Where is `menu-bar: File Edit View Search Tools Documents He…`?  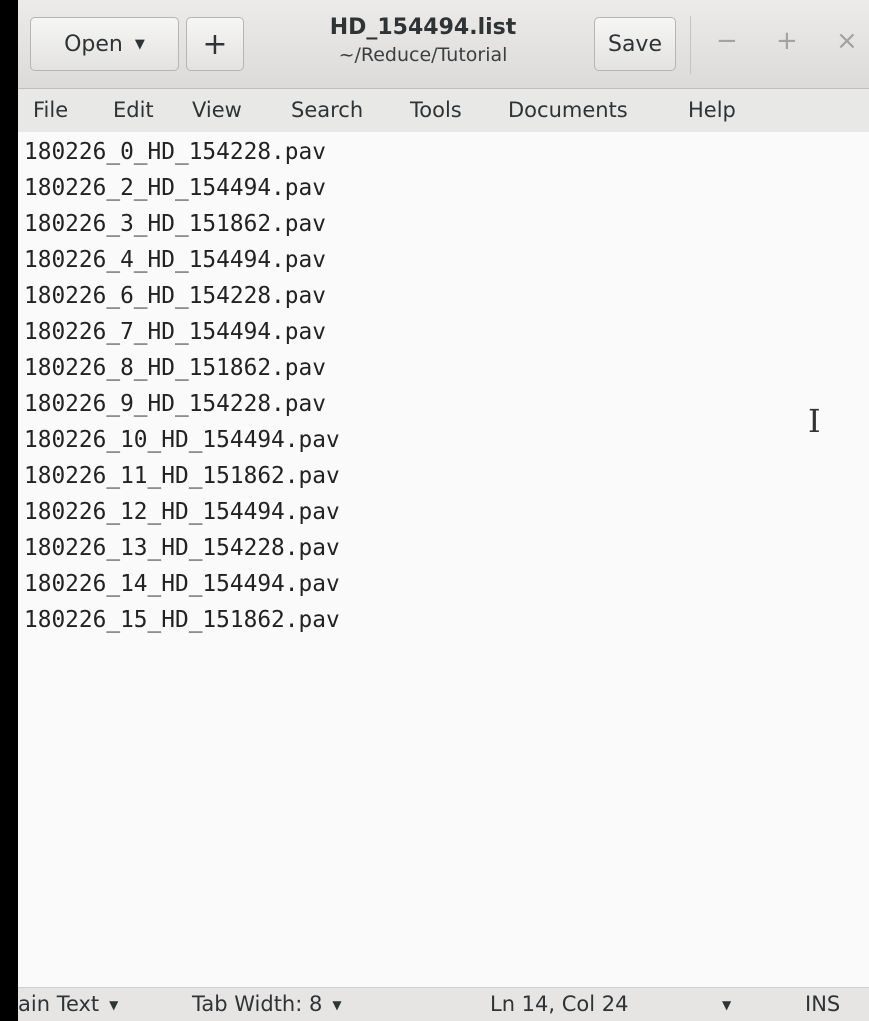
menu-bar: File Edit View Search Tools Documents He… is located at coordinates (443, 110).